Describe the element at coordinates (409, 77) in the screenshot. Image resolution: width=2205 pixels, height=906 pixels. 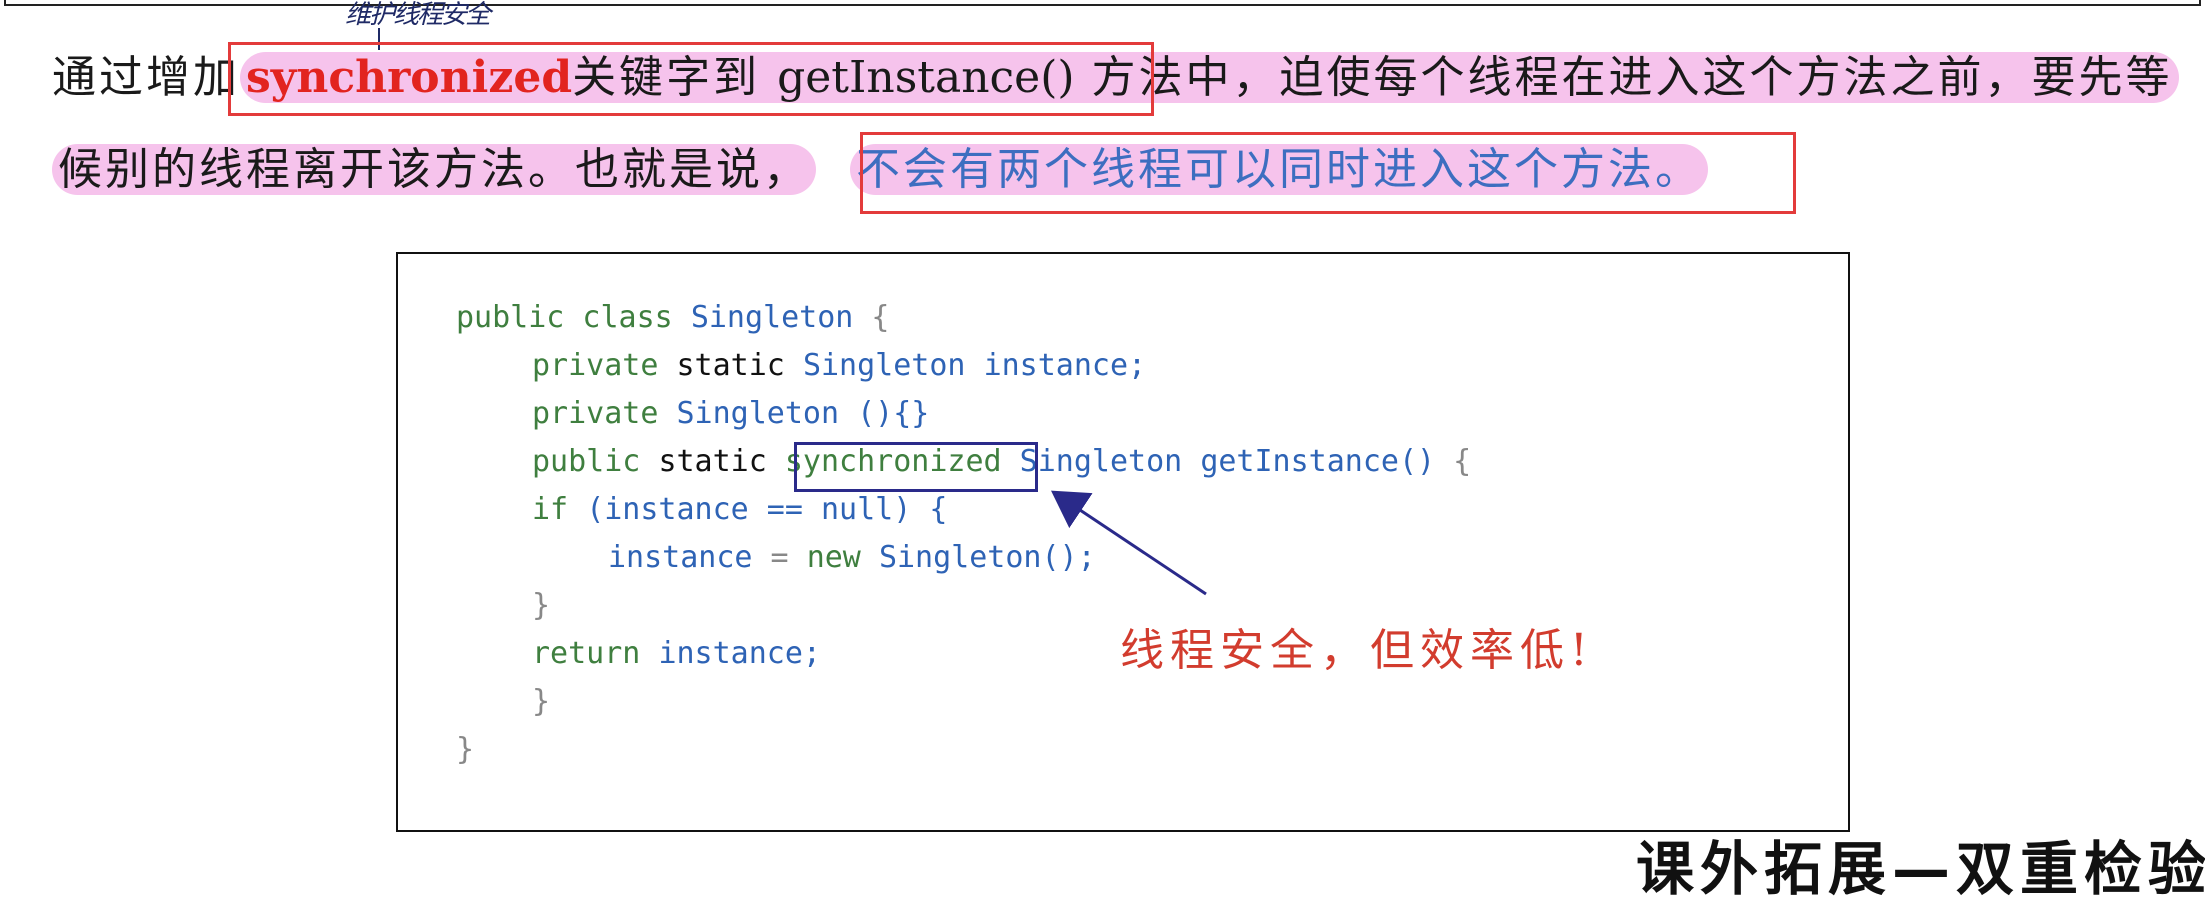
I see `synchronized-keyword: synchronized` at that location.